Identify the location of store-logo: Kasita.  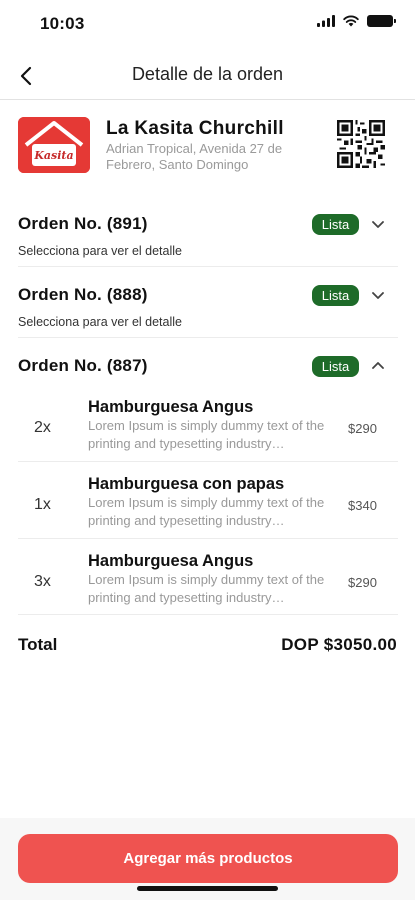
(54, 145).